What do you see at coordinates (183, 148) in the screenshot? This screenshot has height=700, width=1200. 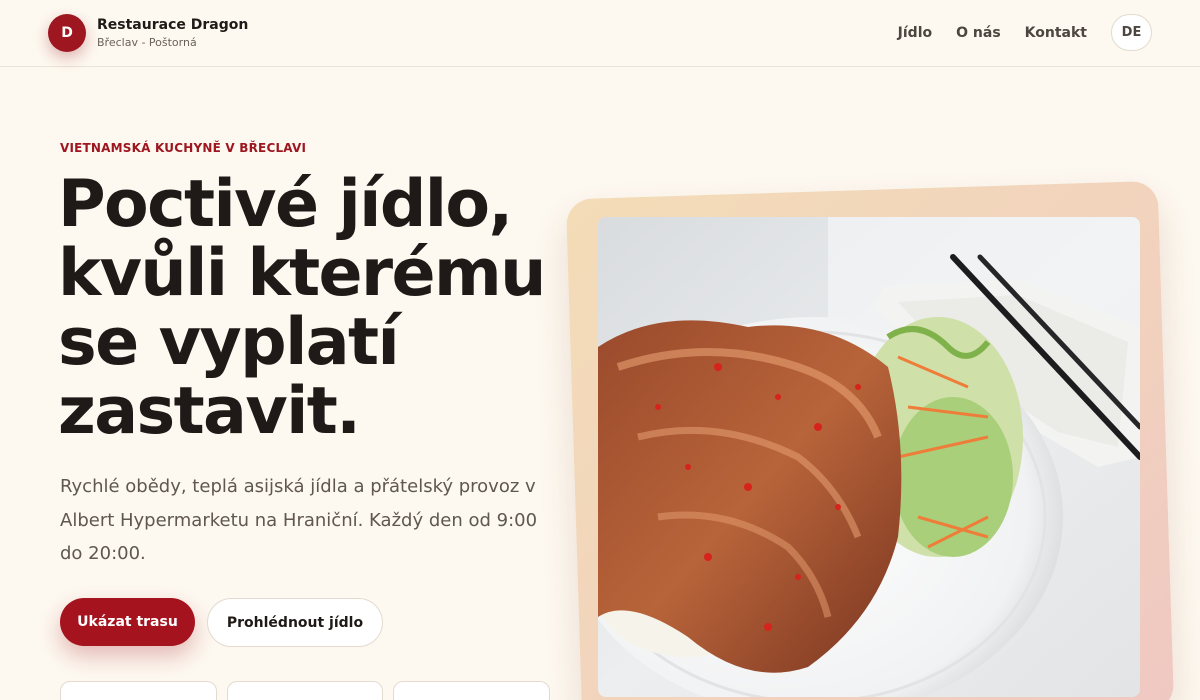 I see `hero-eyebrow: VIETNAMSKÁ KUCHYNĚ V BŘECLAVI` at bounding box center [183, 148].